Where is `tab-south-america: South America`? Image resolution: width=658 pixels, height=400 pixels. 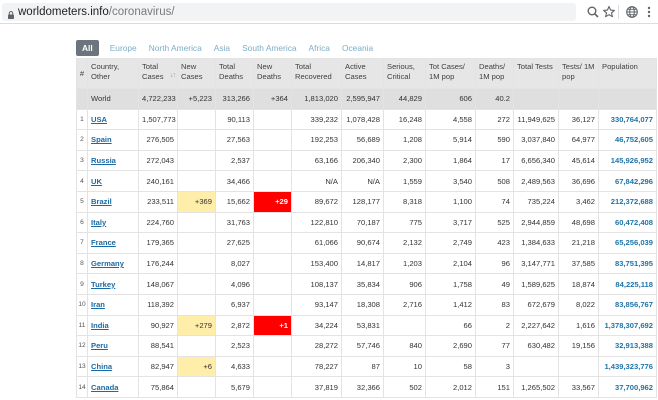
tab-south-america: South America is located at coordinates (269, 48).